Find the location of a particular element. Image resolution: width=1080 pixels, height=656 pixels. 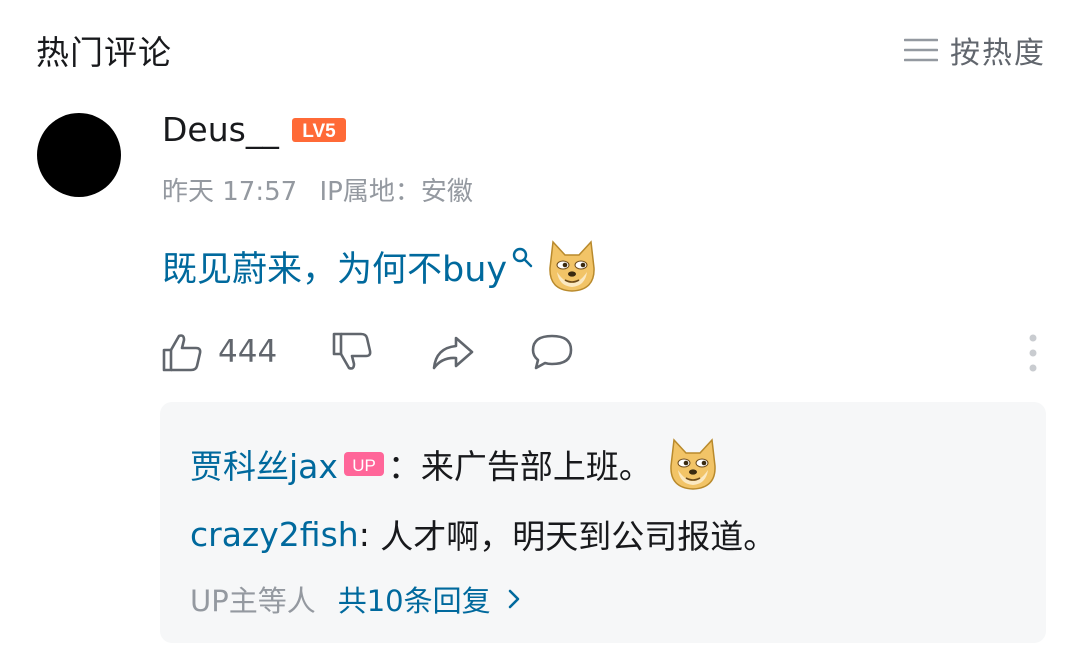

level-badge-lv5: LV5 is located at coordinates (318, 129).